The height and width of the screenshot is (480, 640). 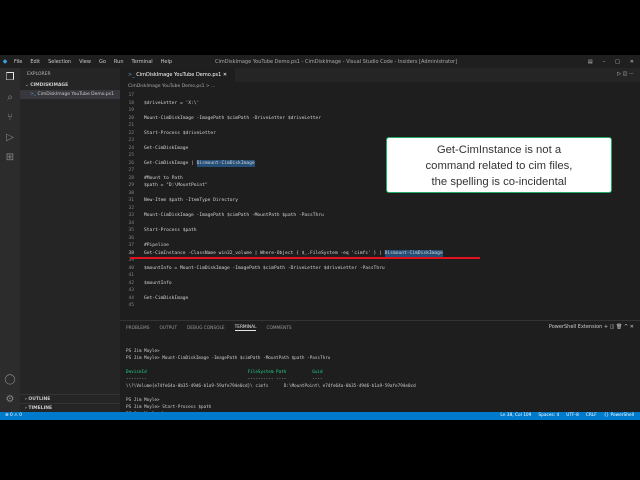 I want to click on menu-item-help: Help, so click(x=166, y=62).